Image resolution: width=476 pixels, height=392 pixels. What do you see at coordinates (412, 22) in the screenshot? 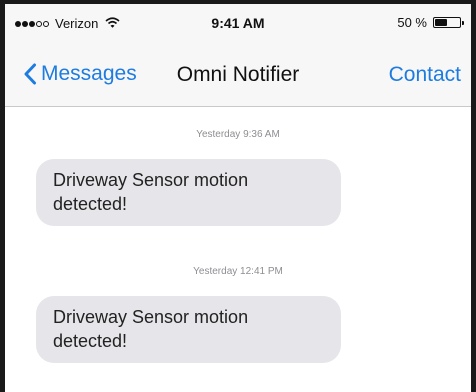
I see `battery-percent: 50 %` at bounding box center [412, 22].